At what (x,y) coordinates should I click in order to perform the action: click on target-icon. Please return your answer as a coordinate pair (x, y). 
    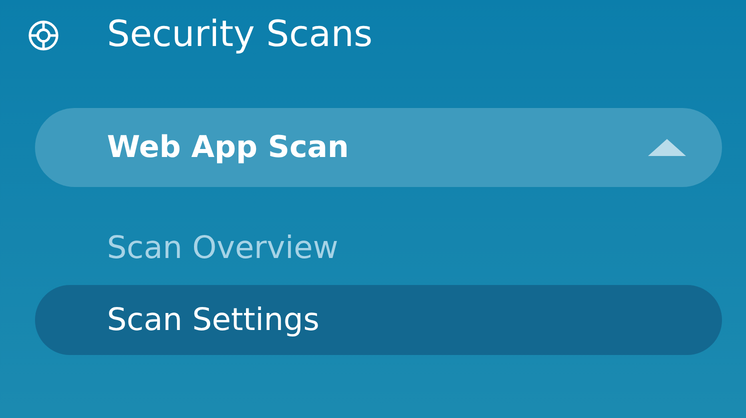
    Looking at the image, I should click on (43, 35).